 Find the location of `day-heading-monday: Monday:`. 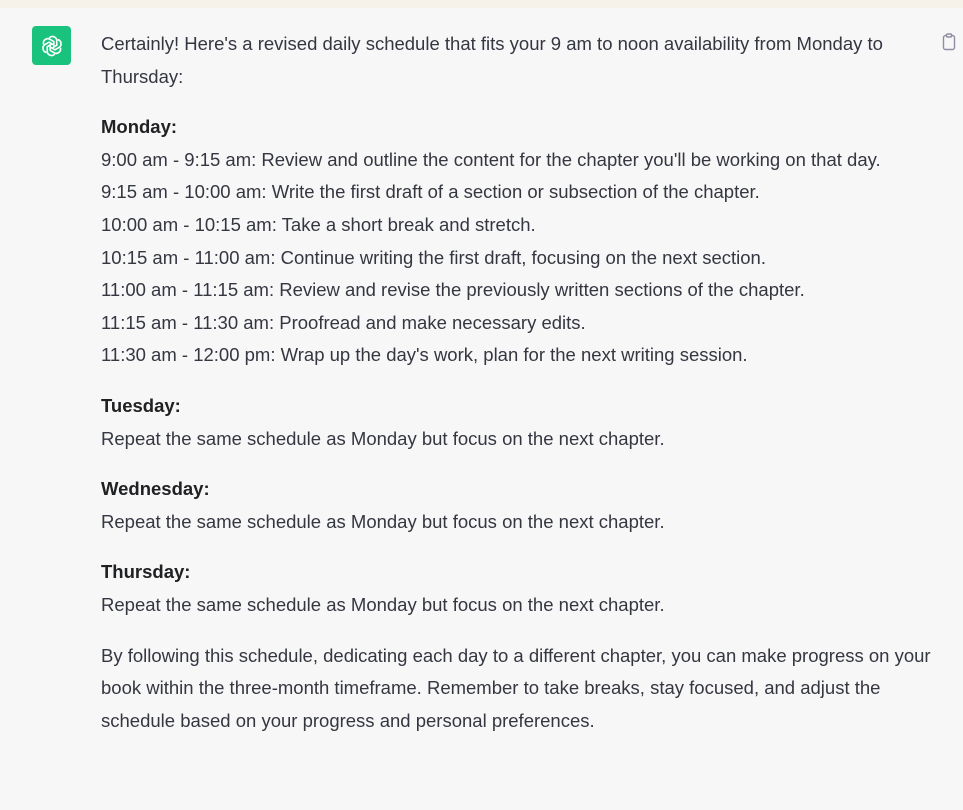

day-heading-monday: Monday: is located at coordinates (139, 127).